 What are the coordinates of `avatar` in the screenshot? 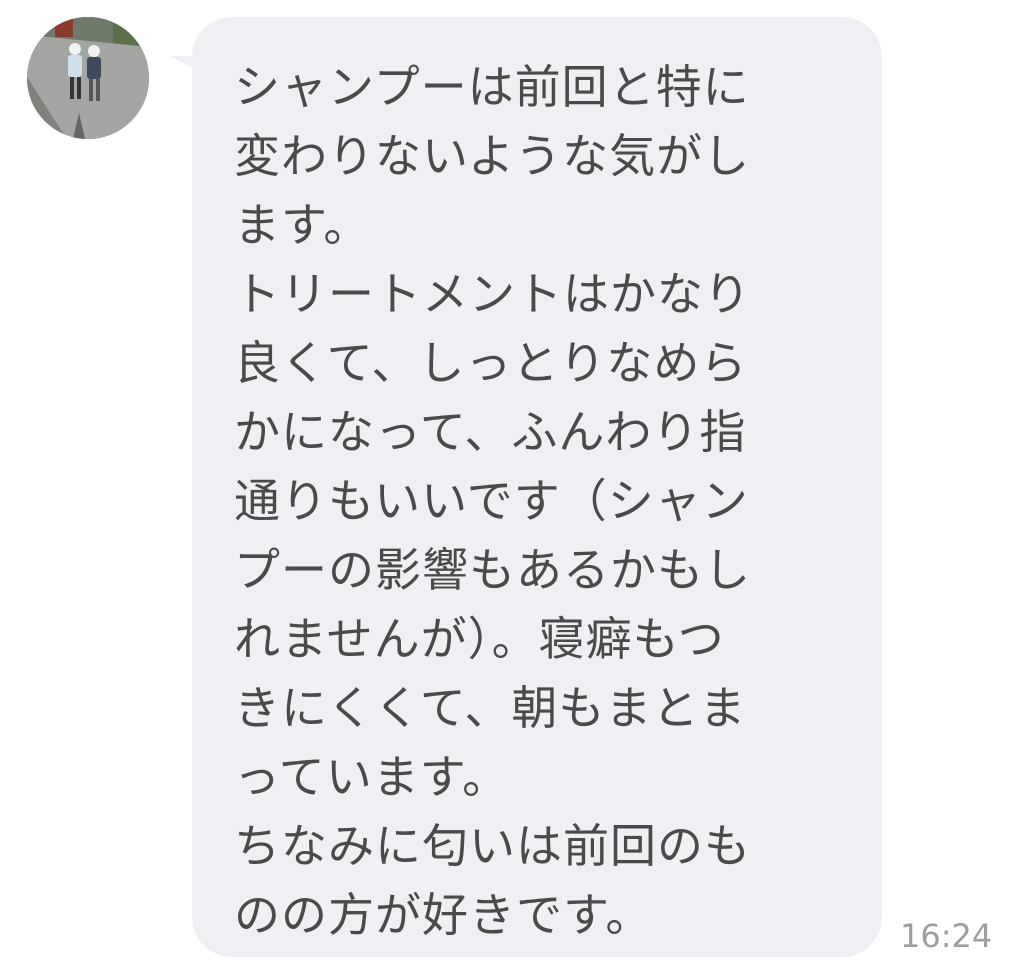 It's located at (88, 78).